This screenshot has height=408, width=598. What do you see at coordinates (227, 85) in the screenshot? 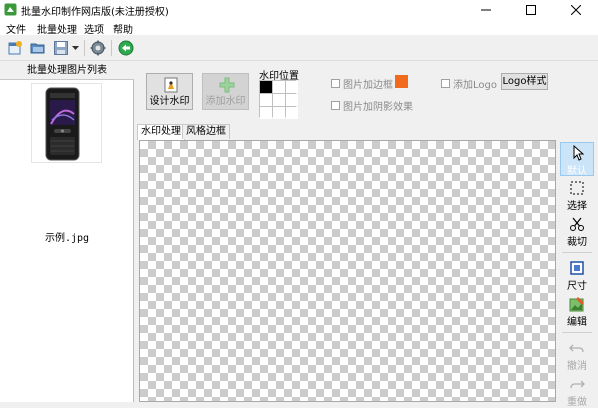
I see `add-icon` at bounding box center [227, 85].